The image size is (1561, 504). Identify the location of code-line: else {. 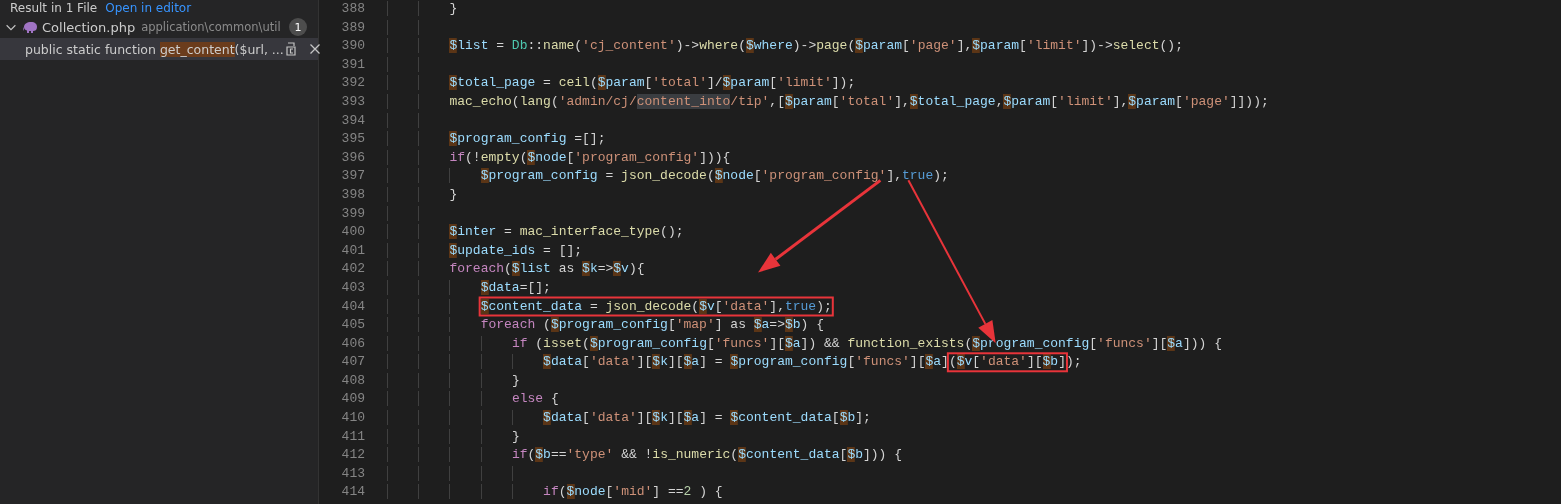
(473, 400).